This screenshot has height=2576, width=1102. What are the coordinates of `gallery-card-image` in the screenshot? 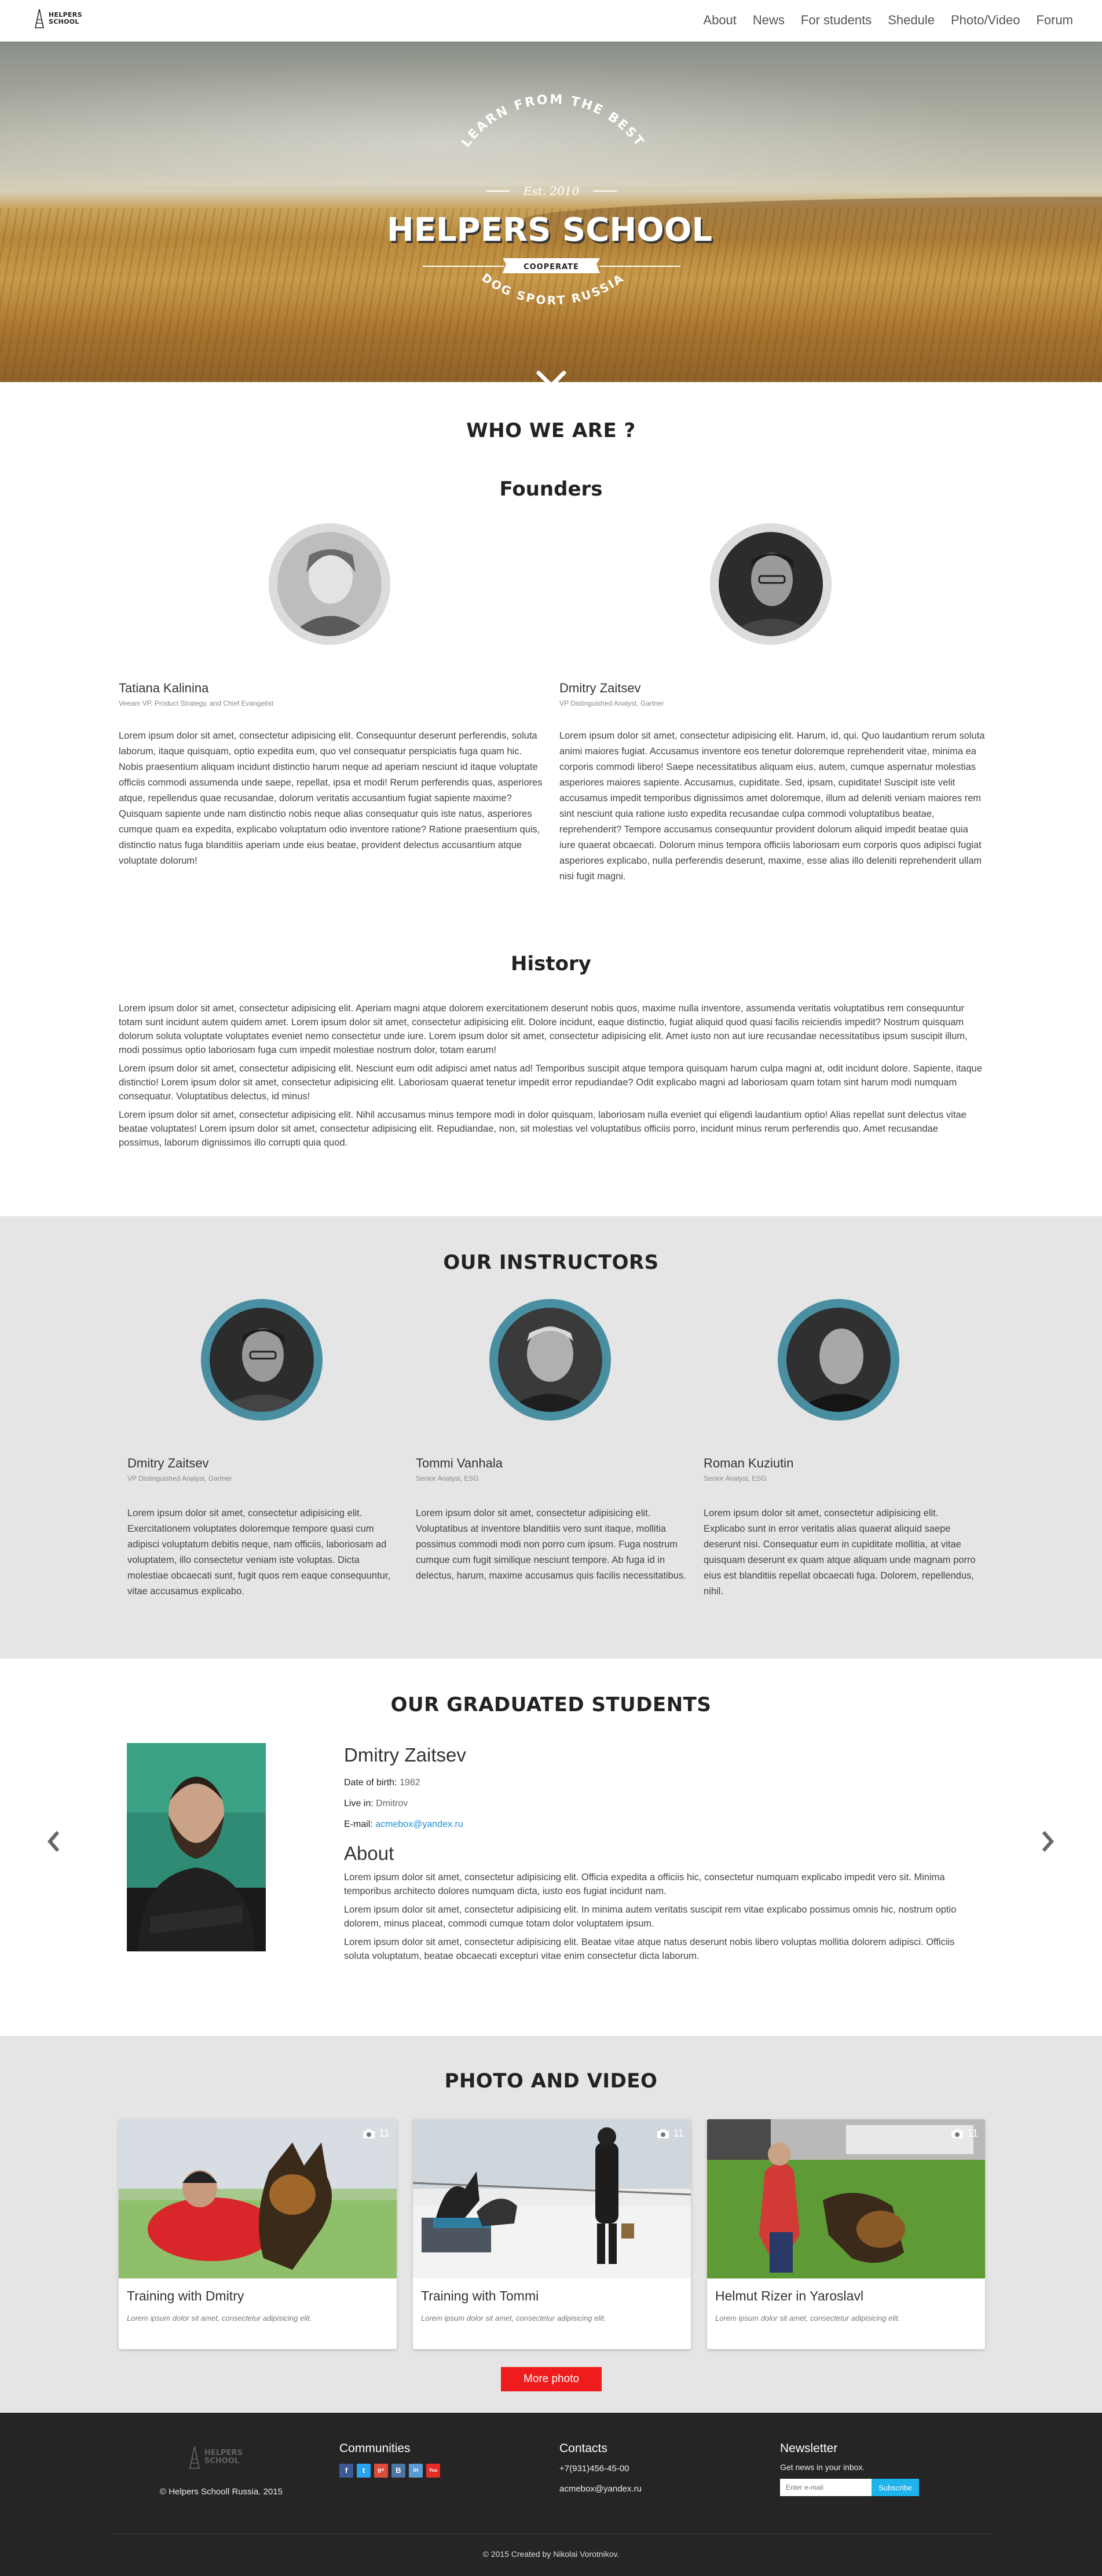 It's located at (552, 2198).